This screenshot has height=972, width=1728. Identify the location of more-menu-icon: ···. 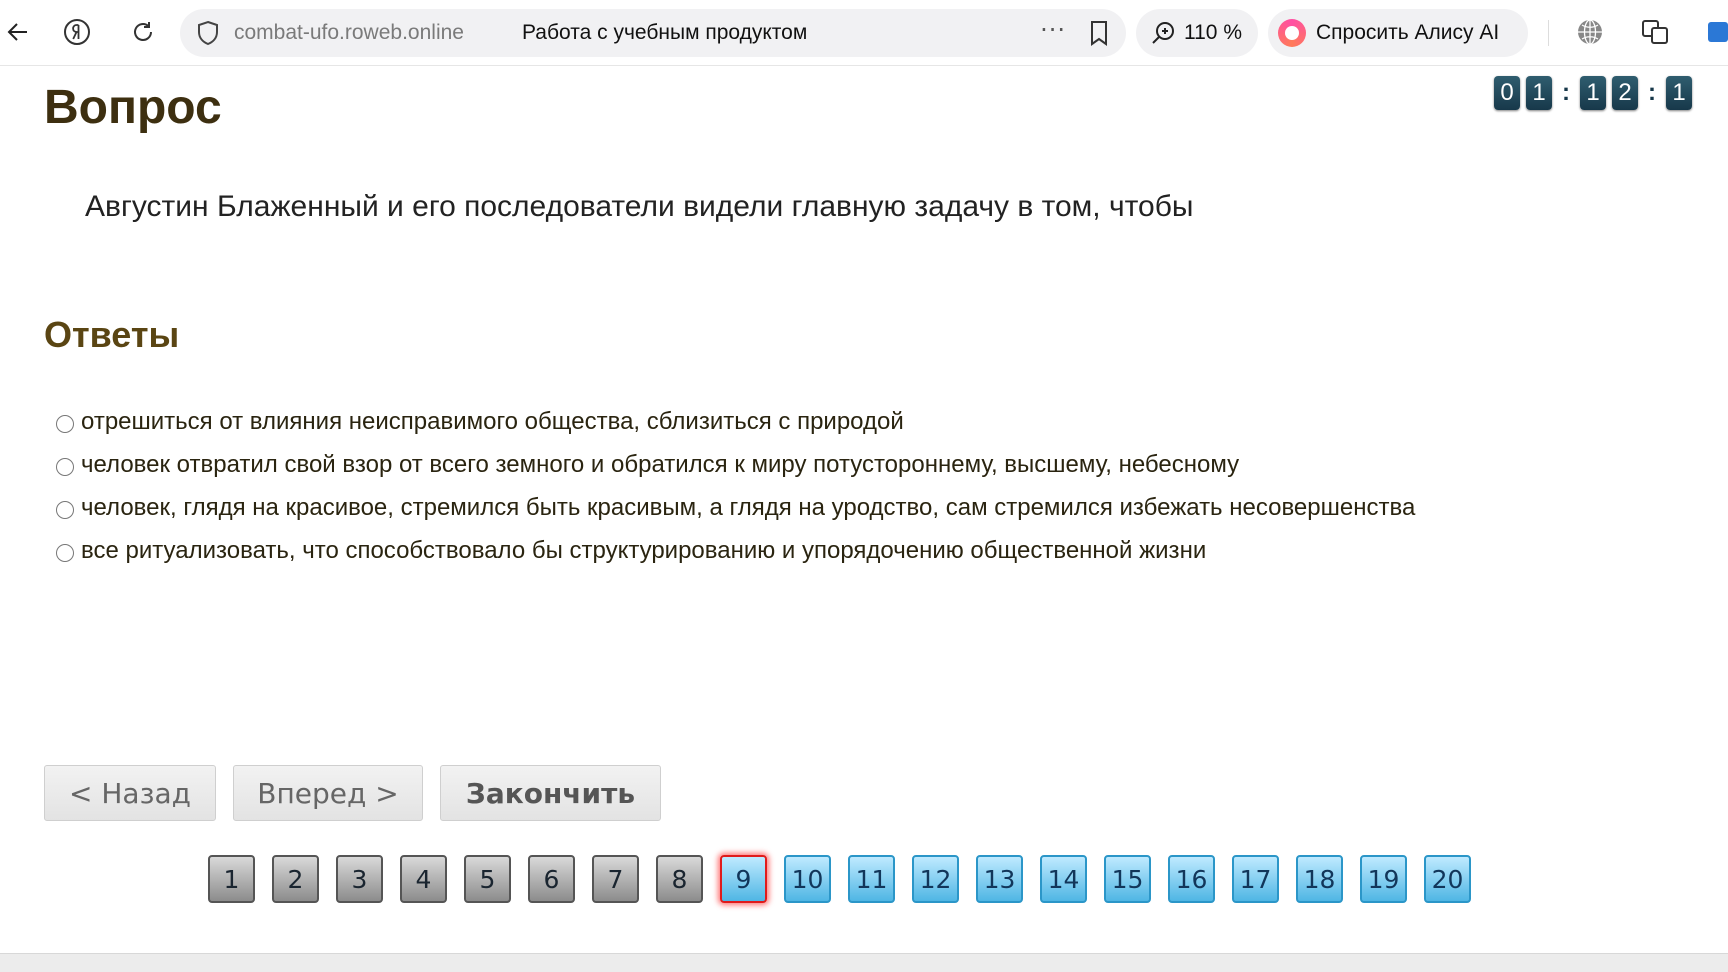
(1053, 30).